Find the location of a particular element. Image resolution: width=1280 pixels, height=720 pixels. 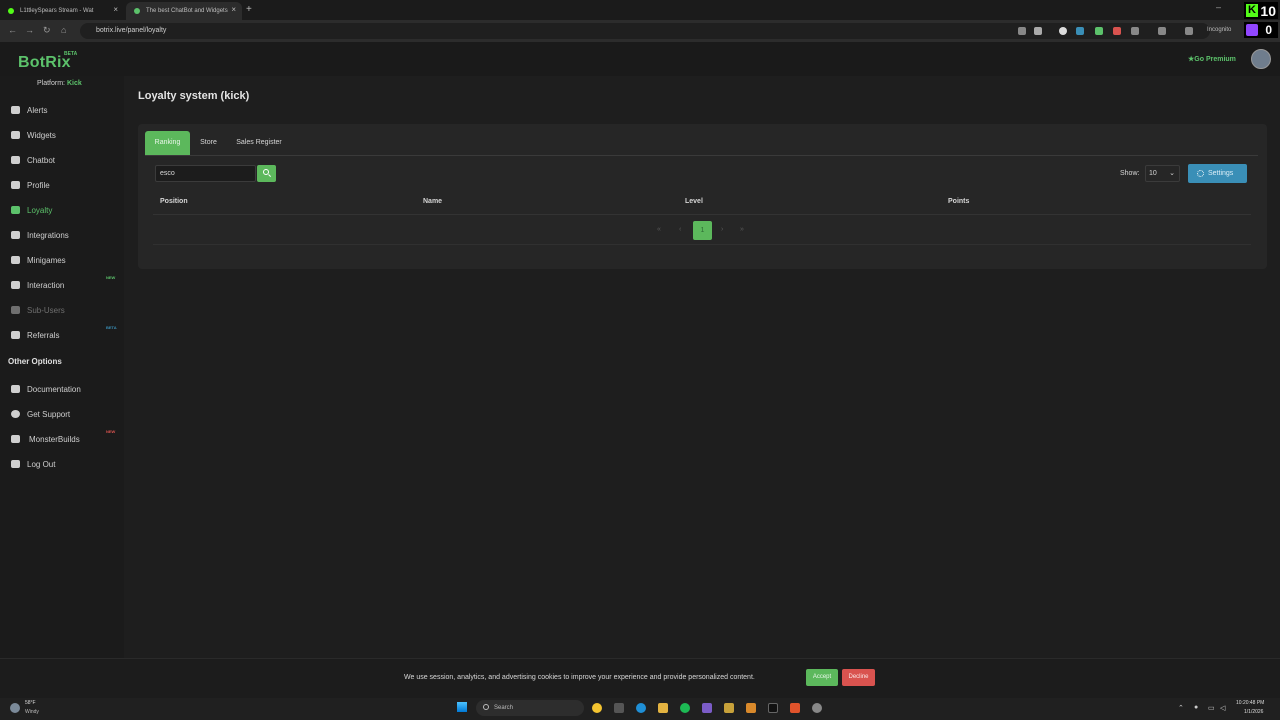

tab-store: Store is located at coordinates (208, 143).